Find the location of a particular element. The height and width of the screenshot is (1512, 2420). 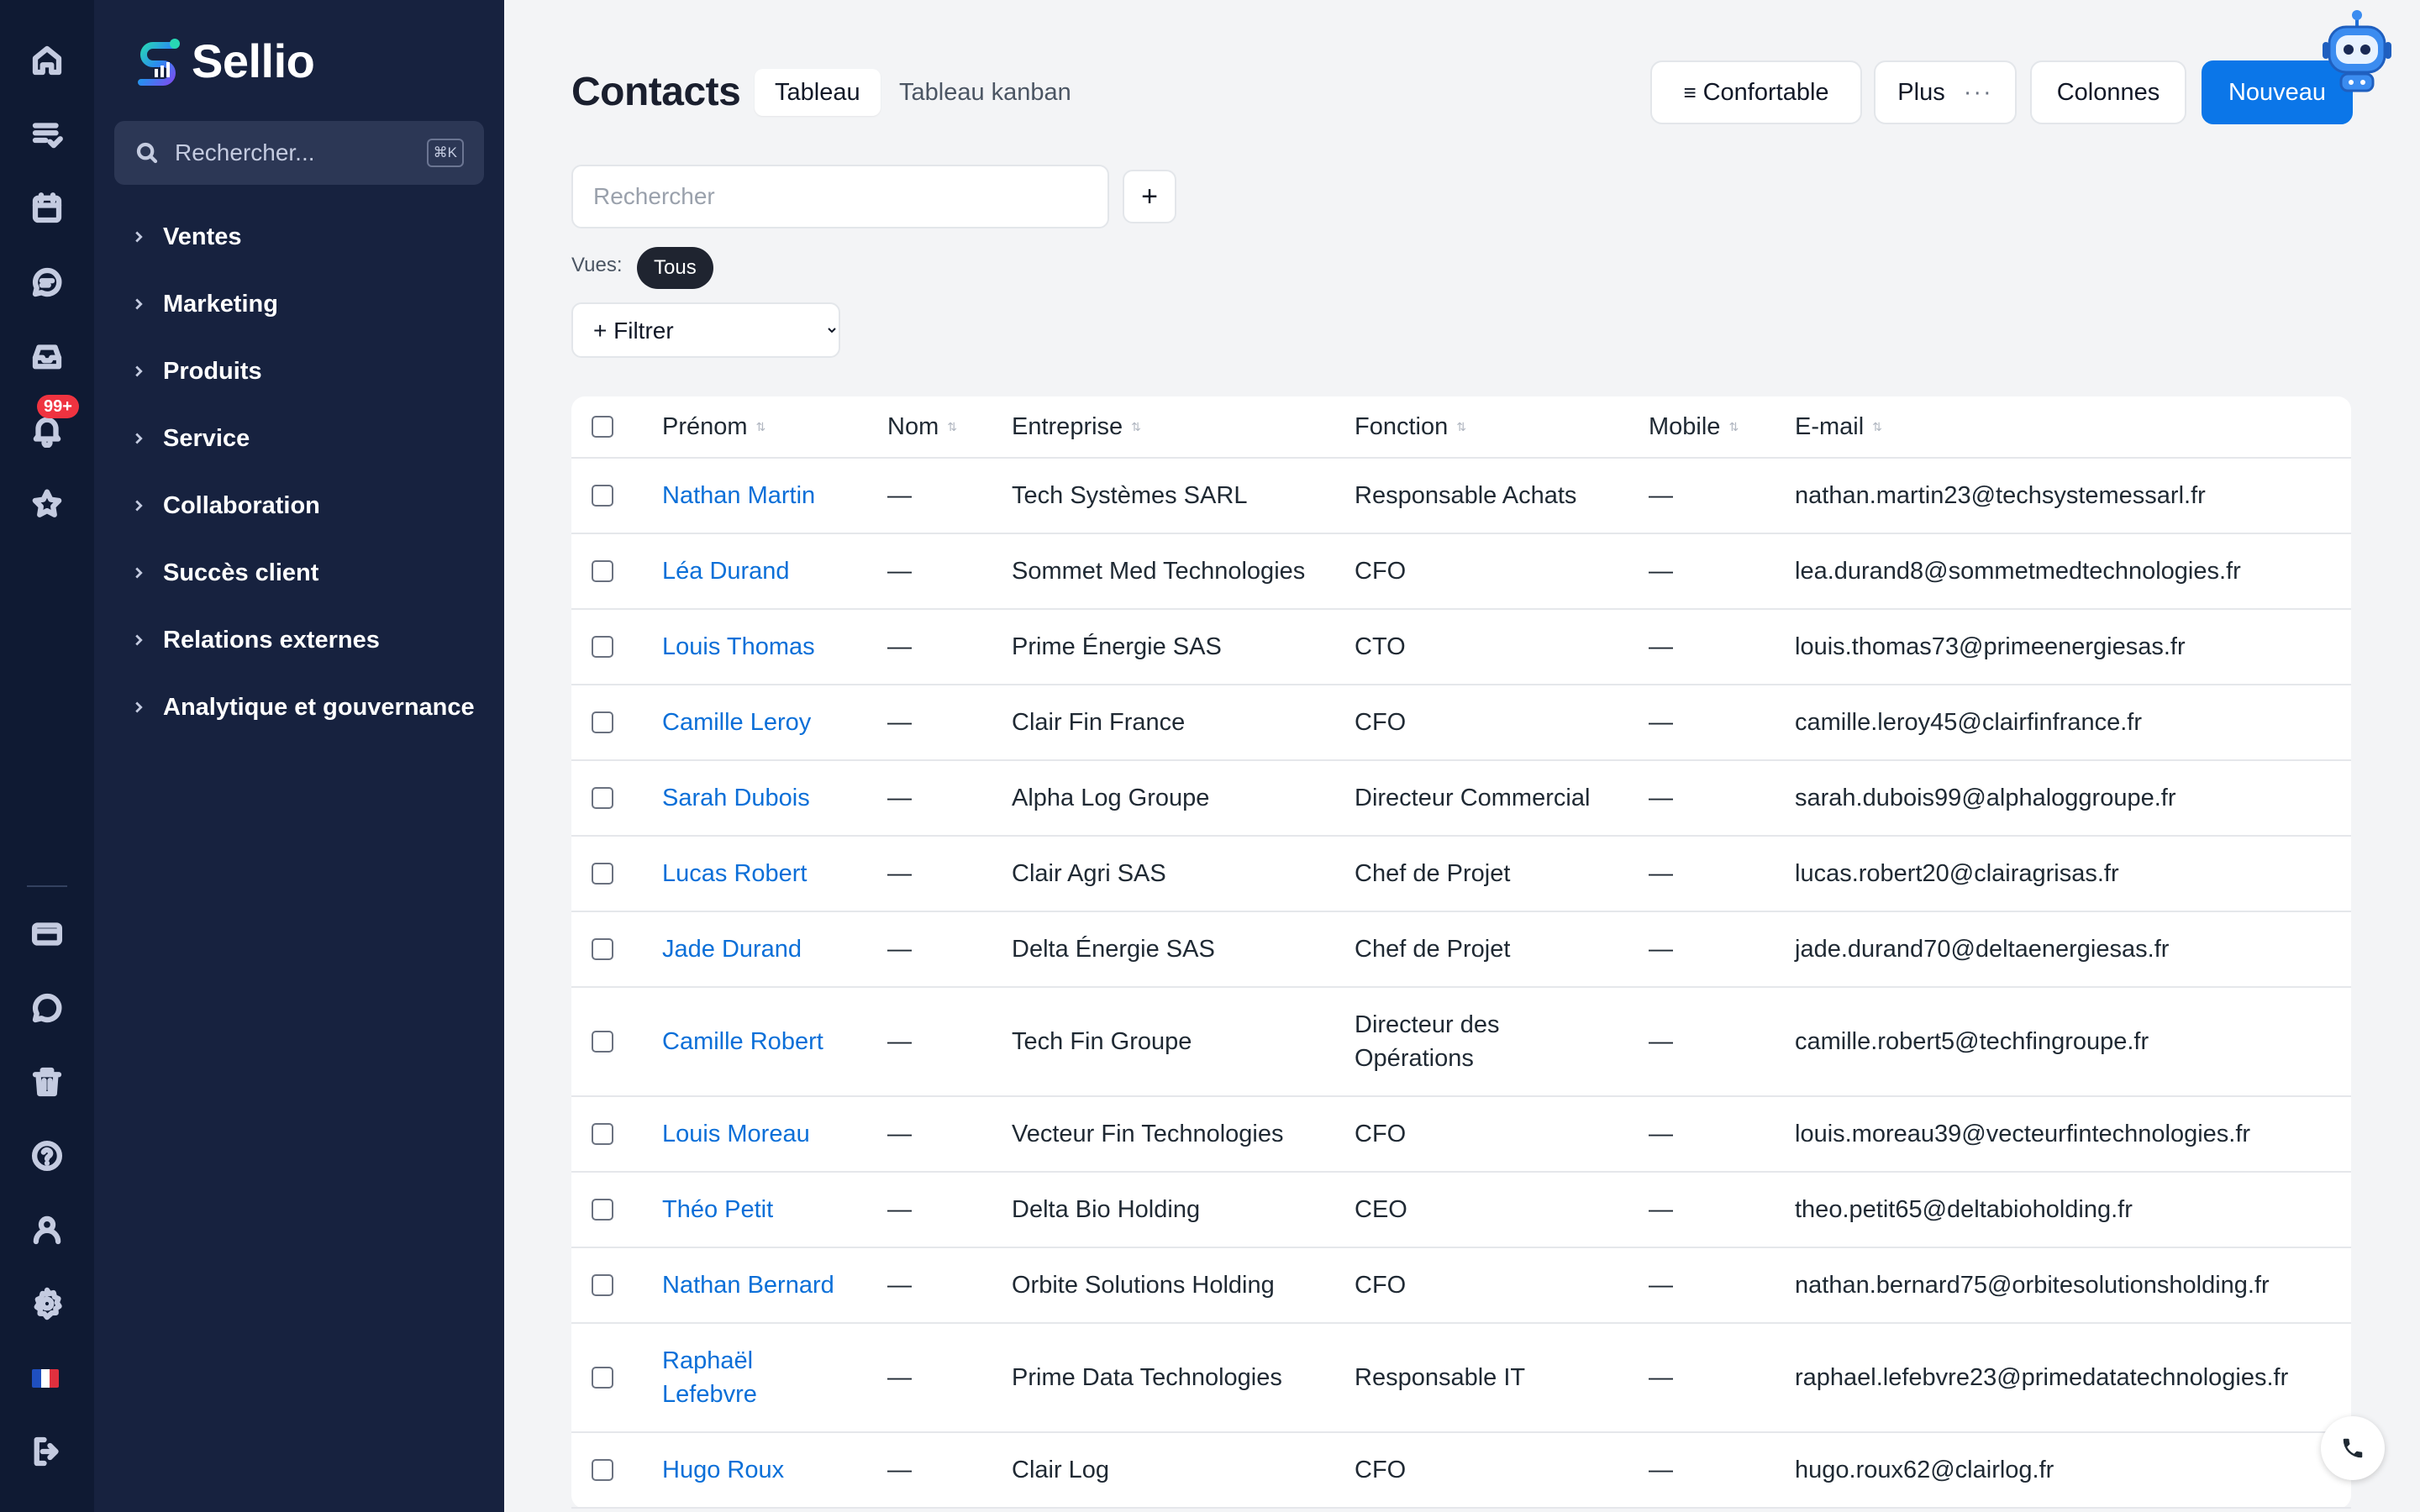

contact-first-name-link: Hugo Roux is located at coordinates (767, 1470).